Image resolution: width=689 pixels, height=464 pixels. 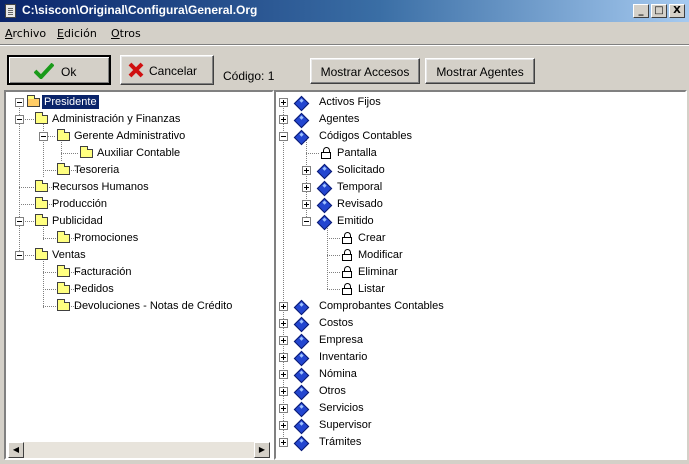 I want to click on access-node: Activos Fijos, so click(x=350, y=102).